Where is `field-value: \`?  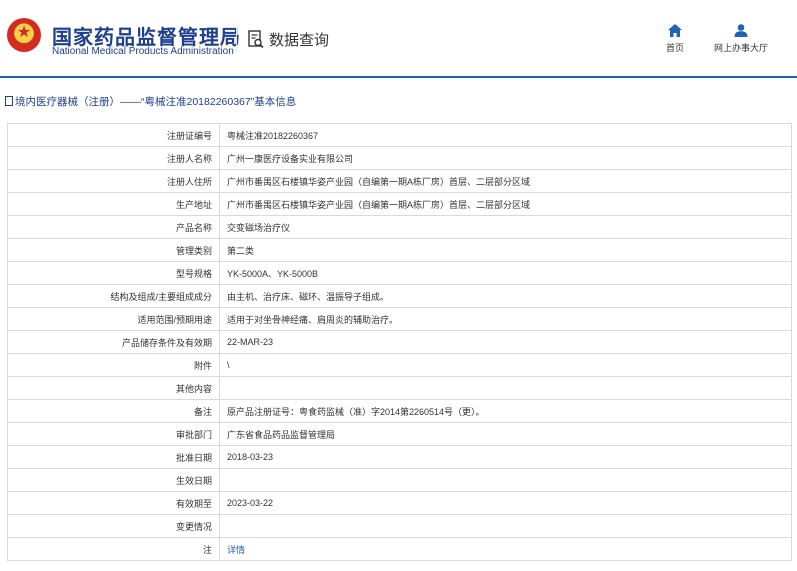
field-value: \ is located at coordinates (505, 365).